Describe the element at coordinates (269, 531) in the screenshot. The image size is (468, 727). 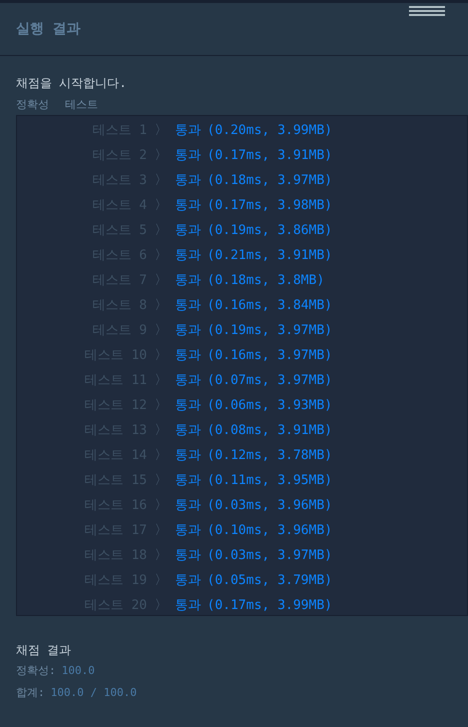
I see `result-detail: (0.10ms, 3.96MB)` at that location.